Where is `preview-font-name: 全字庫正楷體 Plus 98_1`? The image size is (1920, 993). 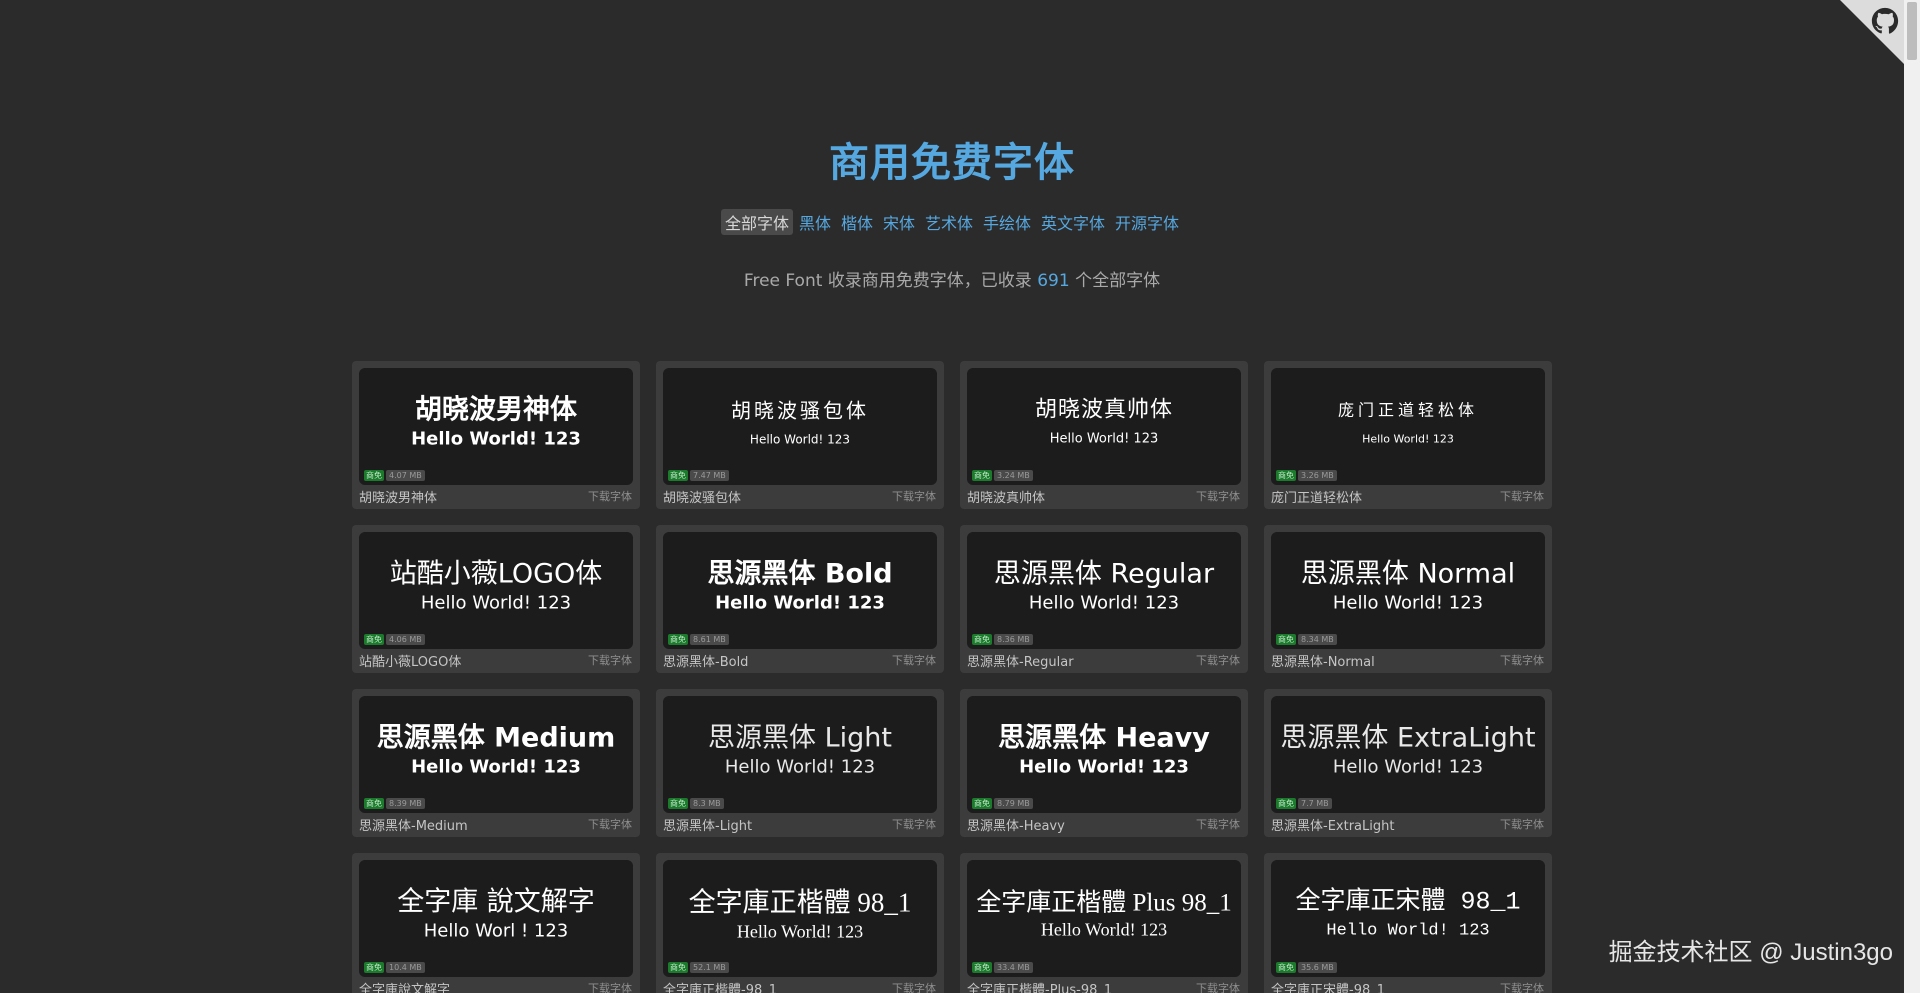 preview-font-name: 全字庫正楷體 Plus 98_1 is located at coordinates (1104, 902).